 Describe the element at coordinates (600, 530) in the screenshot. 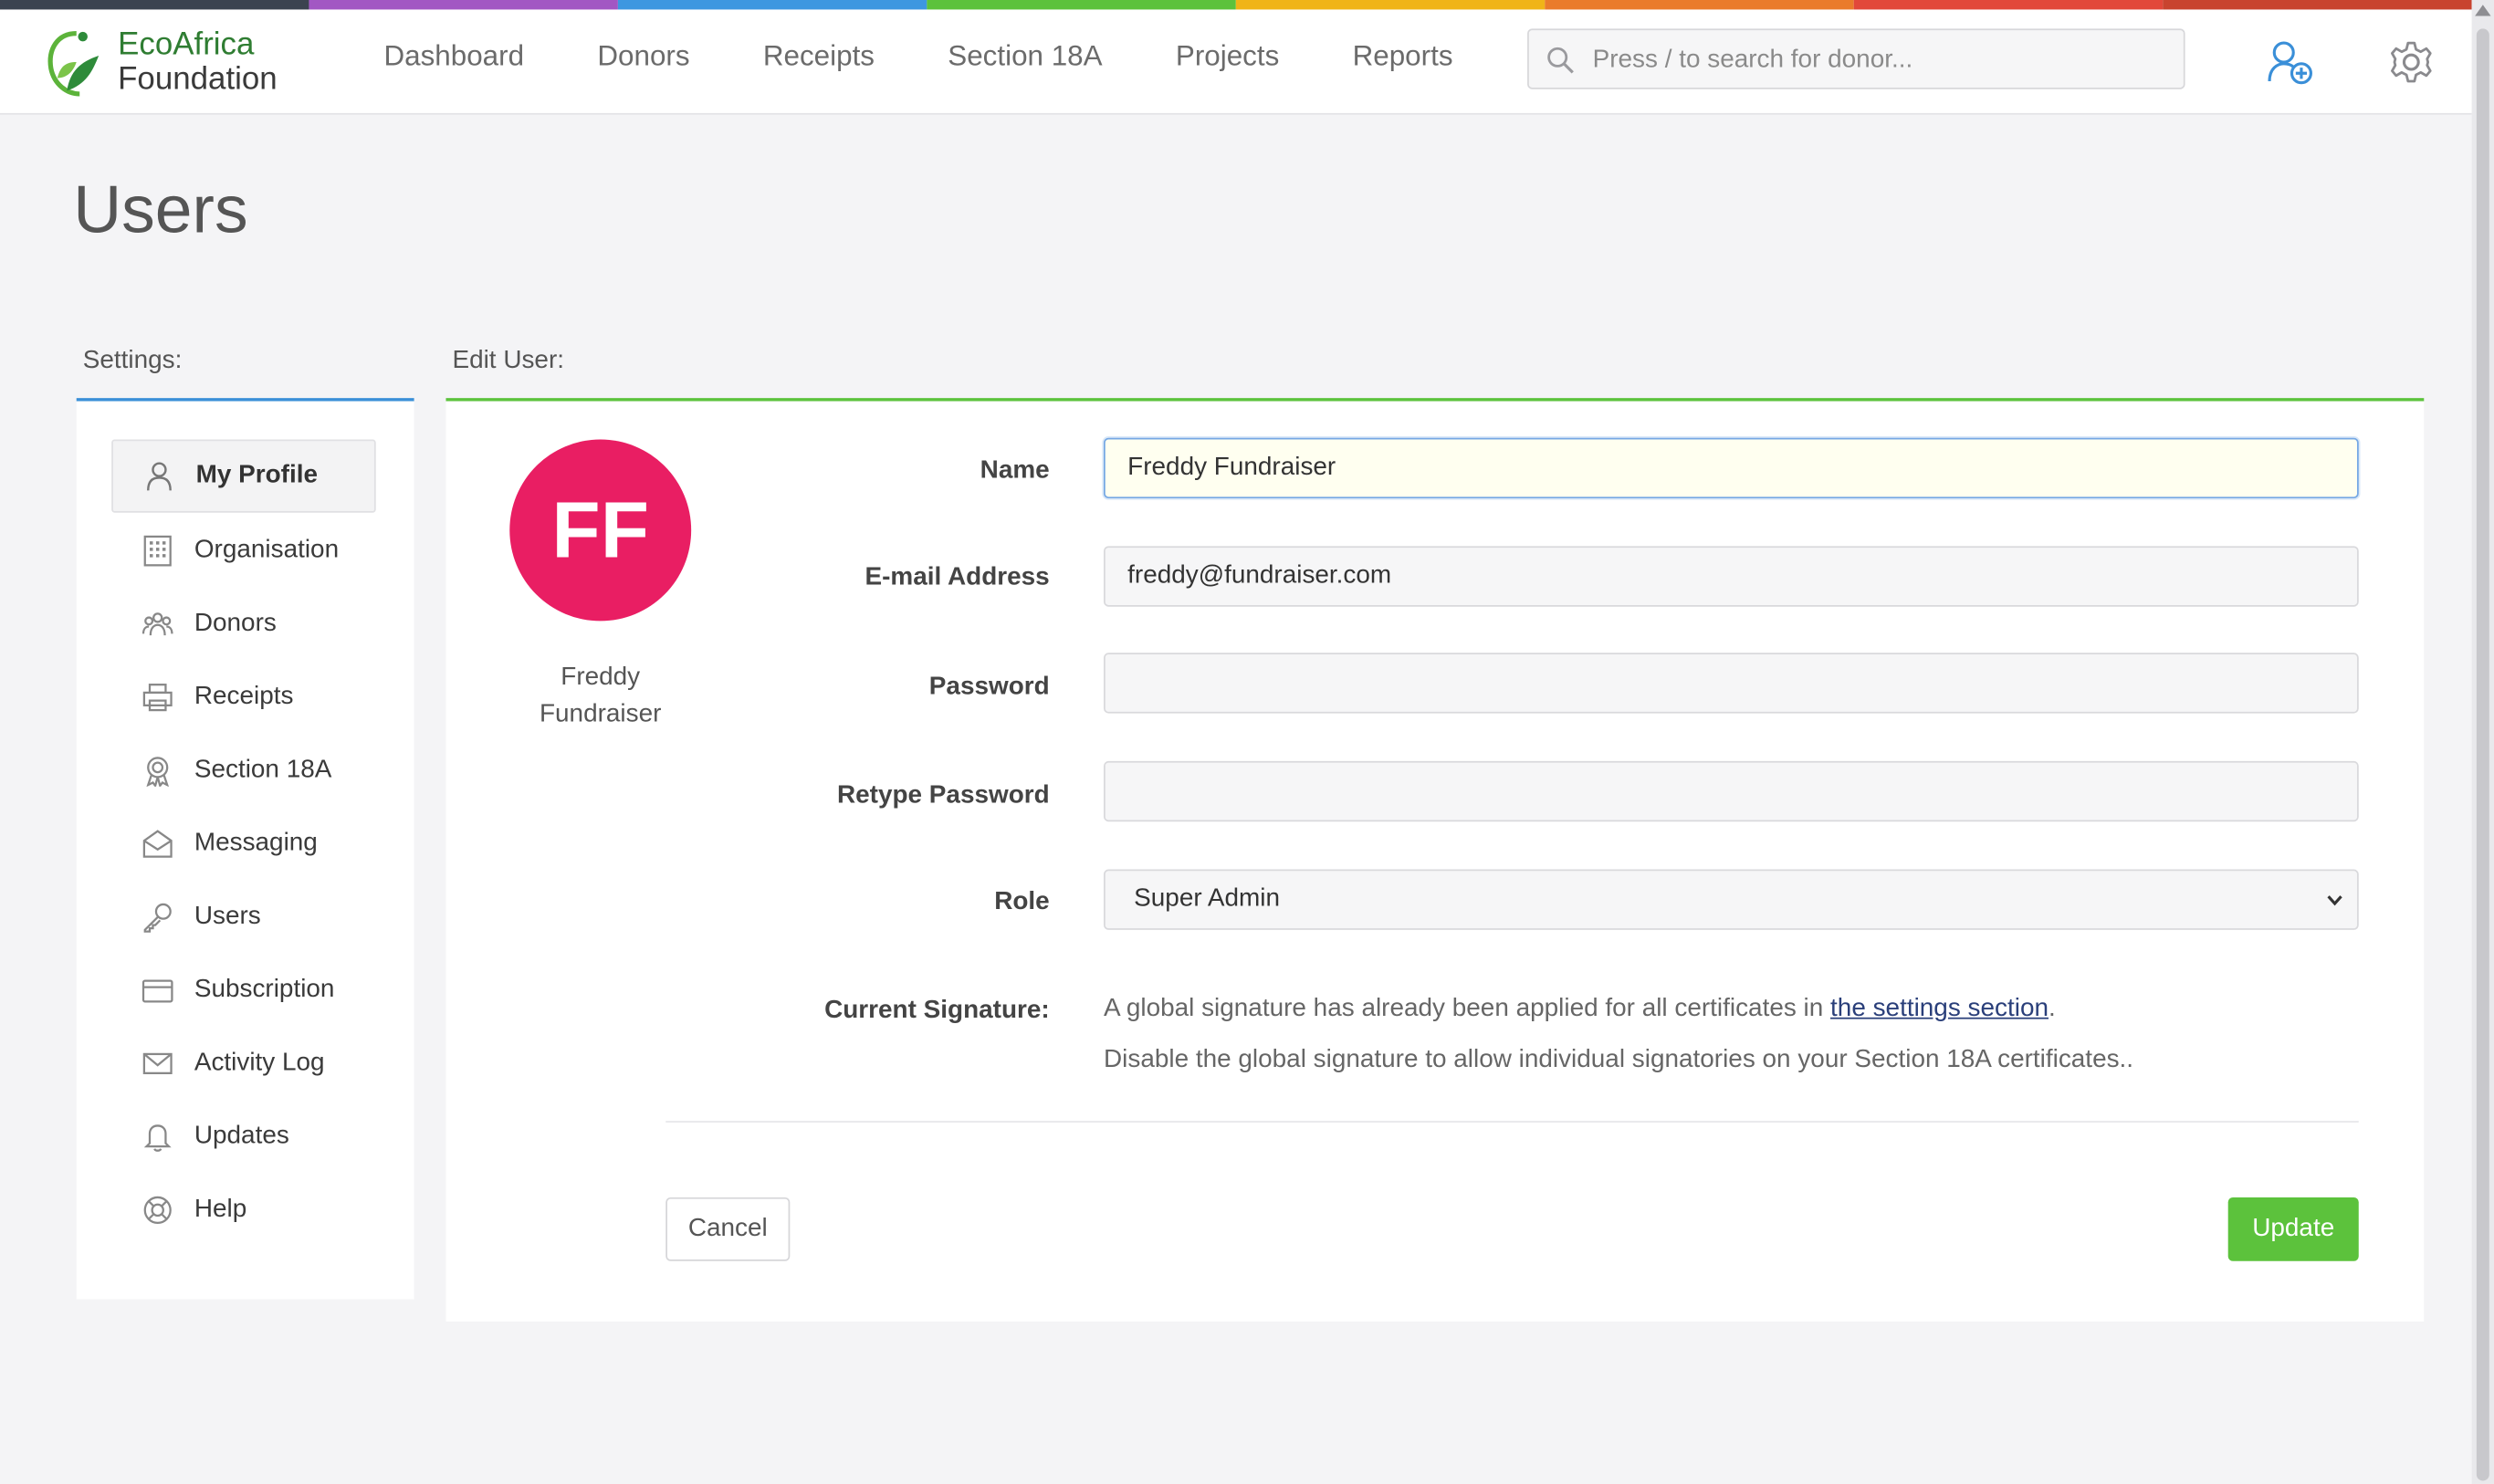

I see `avatar: FF` at that location.